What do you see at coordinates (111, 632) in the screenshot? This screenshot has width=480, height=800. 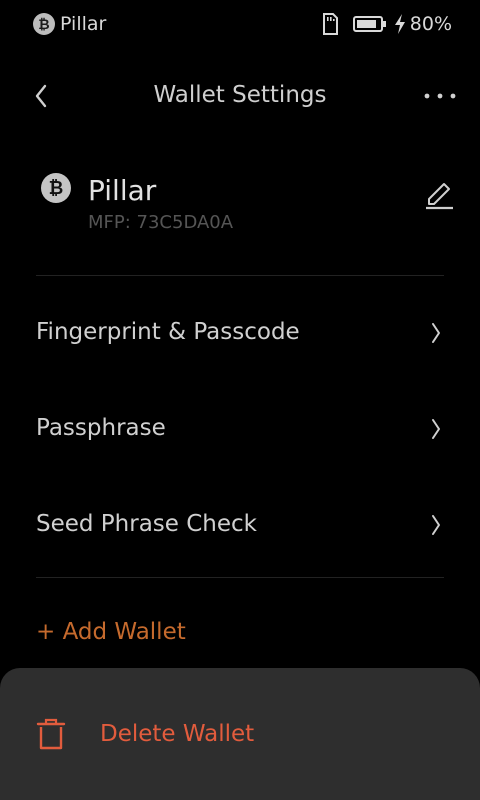 I see `add-wallet-button: + Add Wallet` at bounding box center [111, 632].